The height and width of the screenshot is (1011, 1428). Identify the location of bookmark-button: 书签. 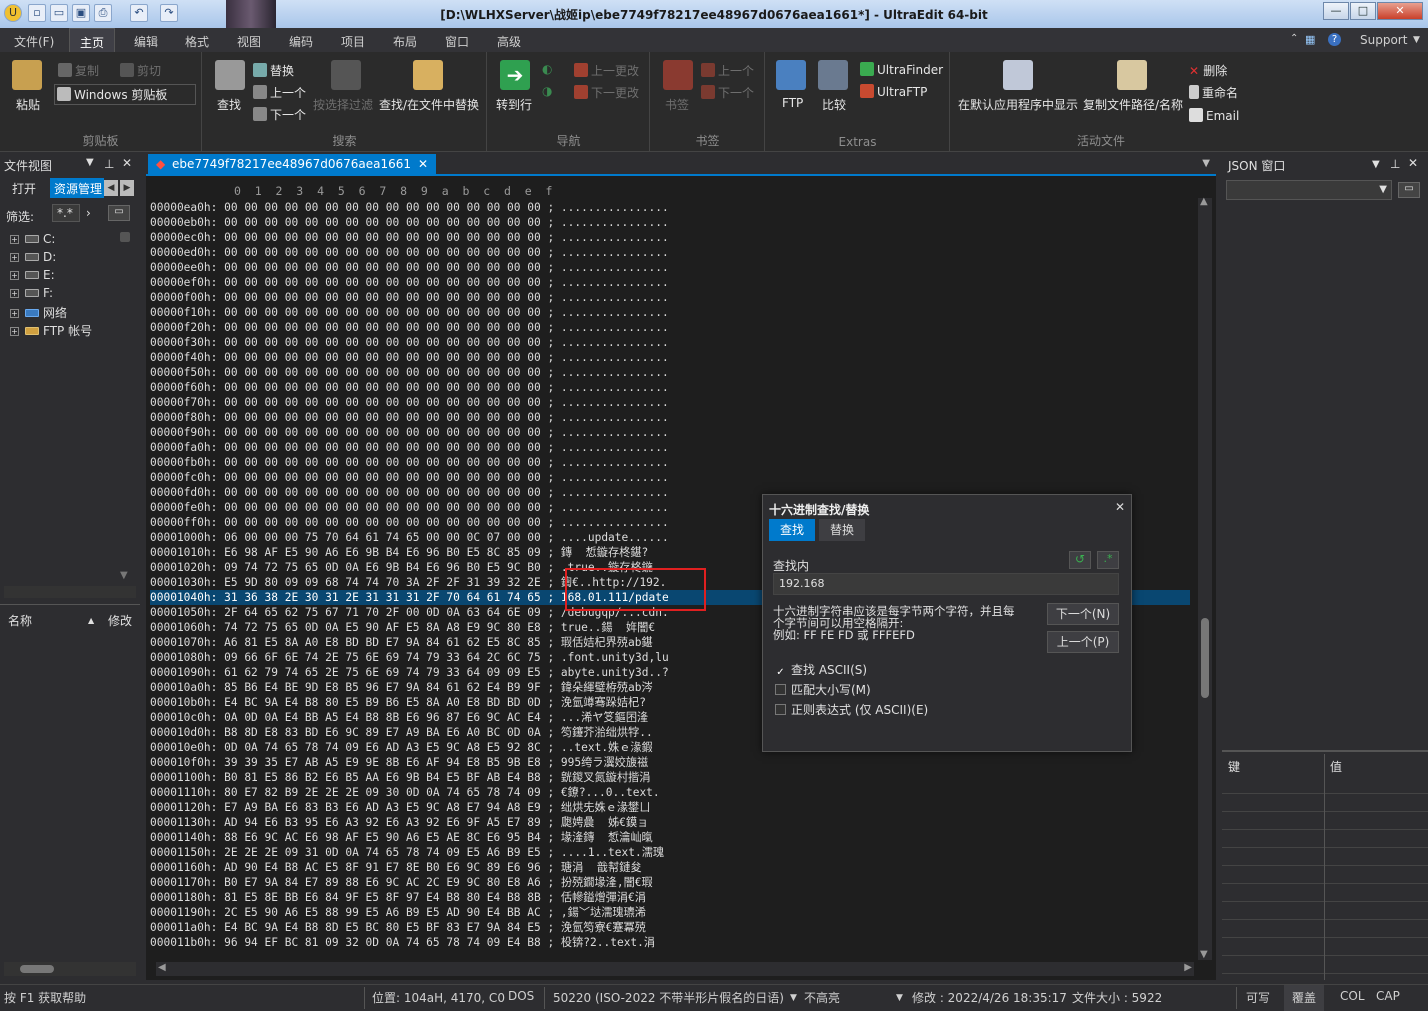
(677, 104).